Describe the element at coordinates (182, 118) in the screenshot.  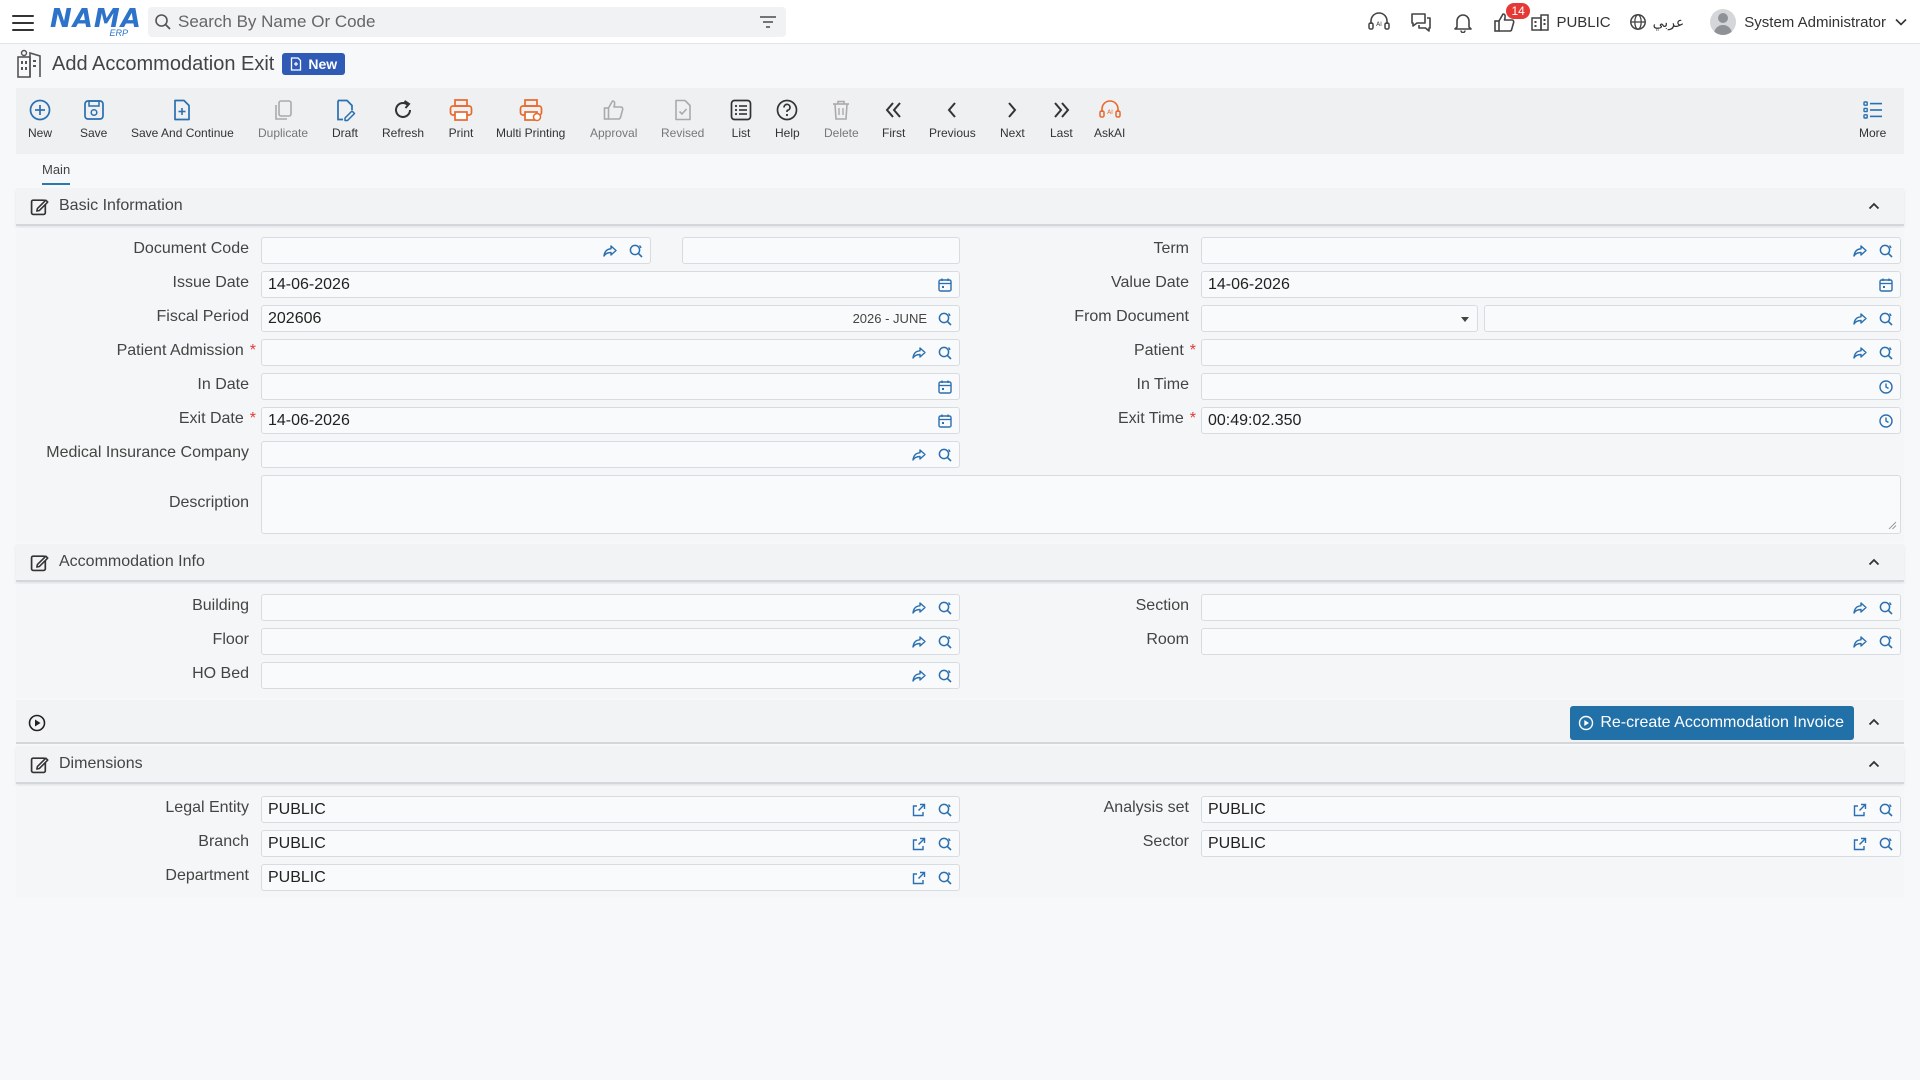
I see `save-and-continue-button: Save And Continue` at that location.